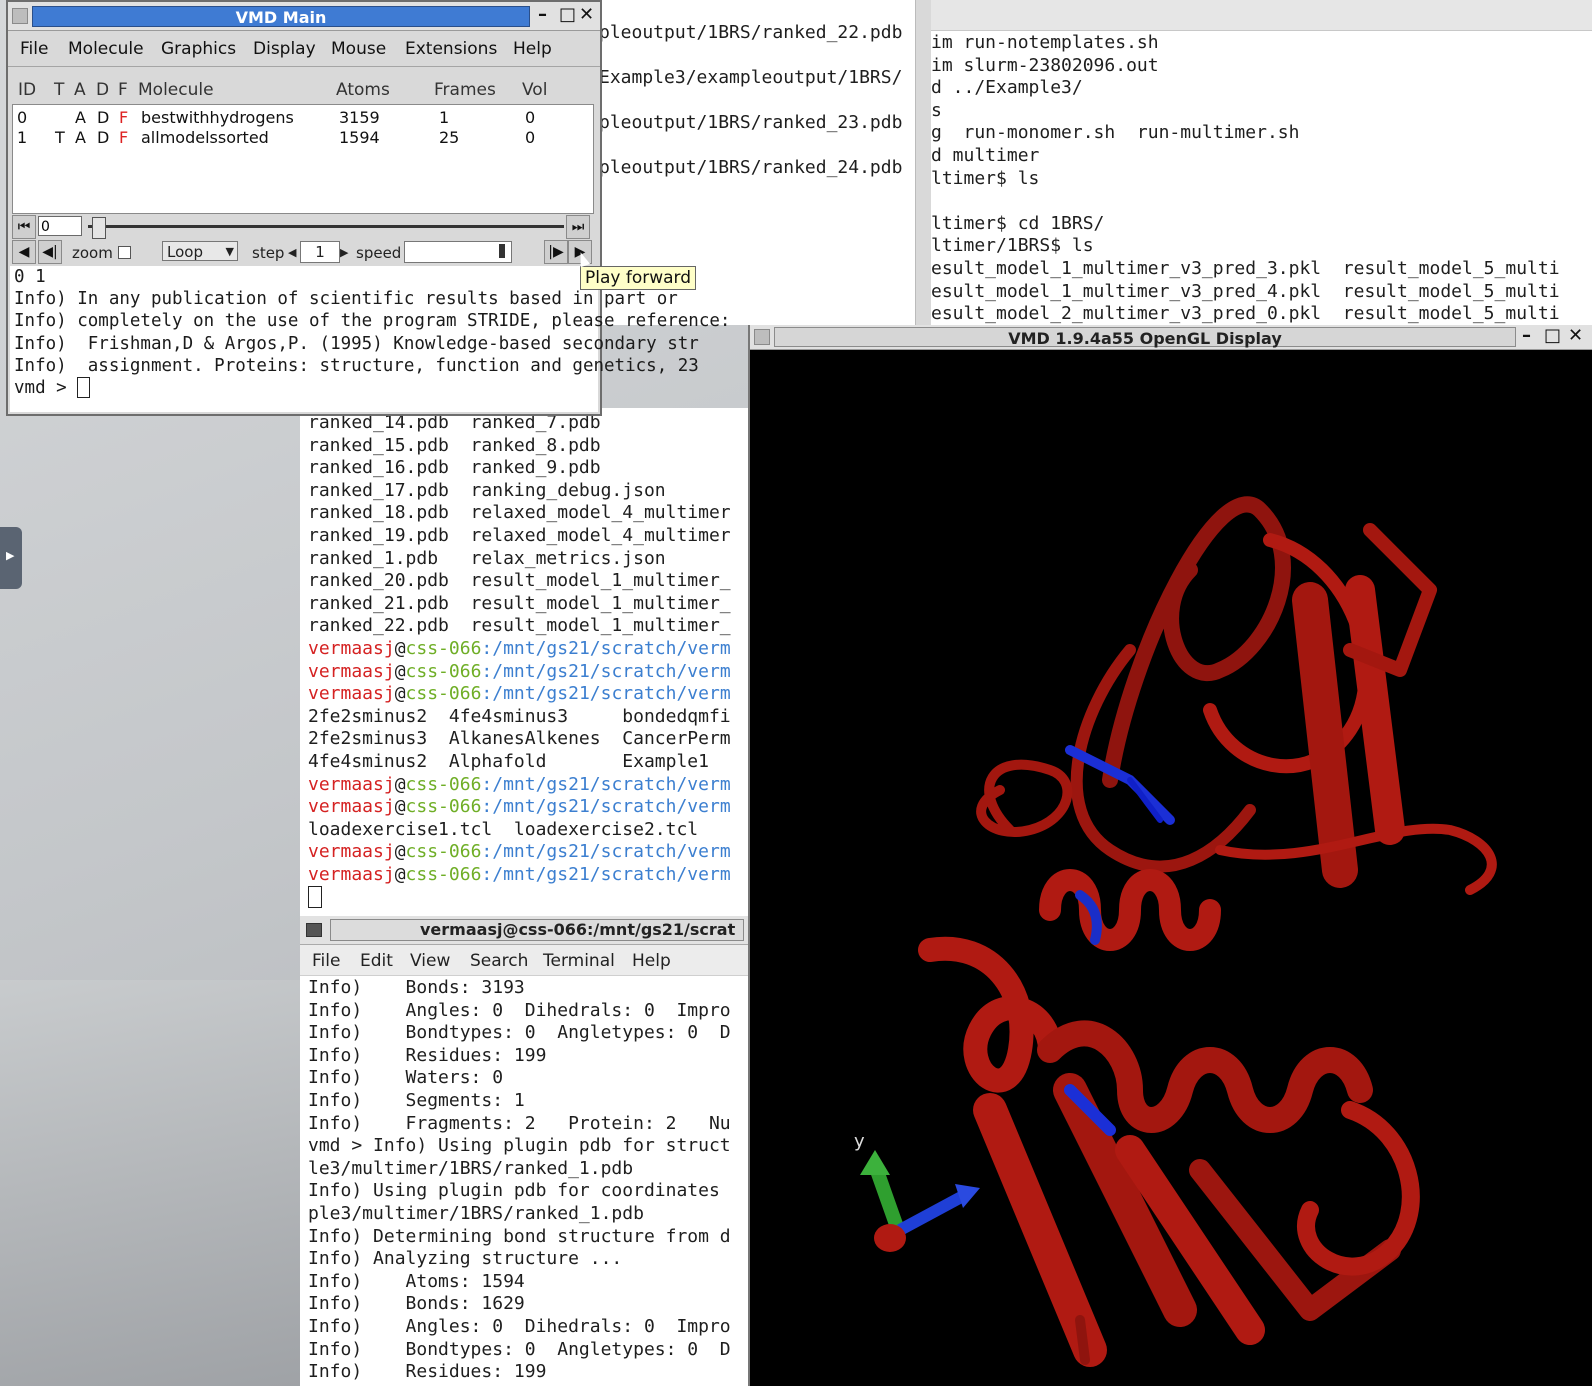 Image resolution: width=1592 pixels, height=1386 pixels. Describe the element at coordinates (217, 117) in the screenshot. I see `molecule-name: bestwithhydrogens` at that location.